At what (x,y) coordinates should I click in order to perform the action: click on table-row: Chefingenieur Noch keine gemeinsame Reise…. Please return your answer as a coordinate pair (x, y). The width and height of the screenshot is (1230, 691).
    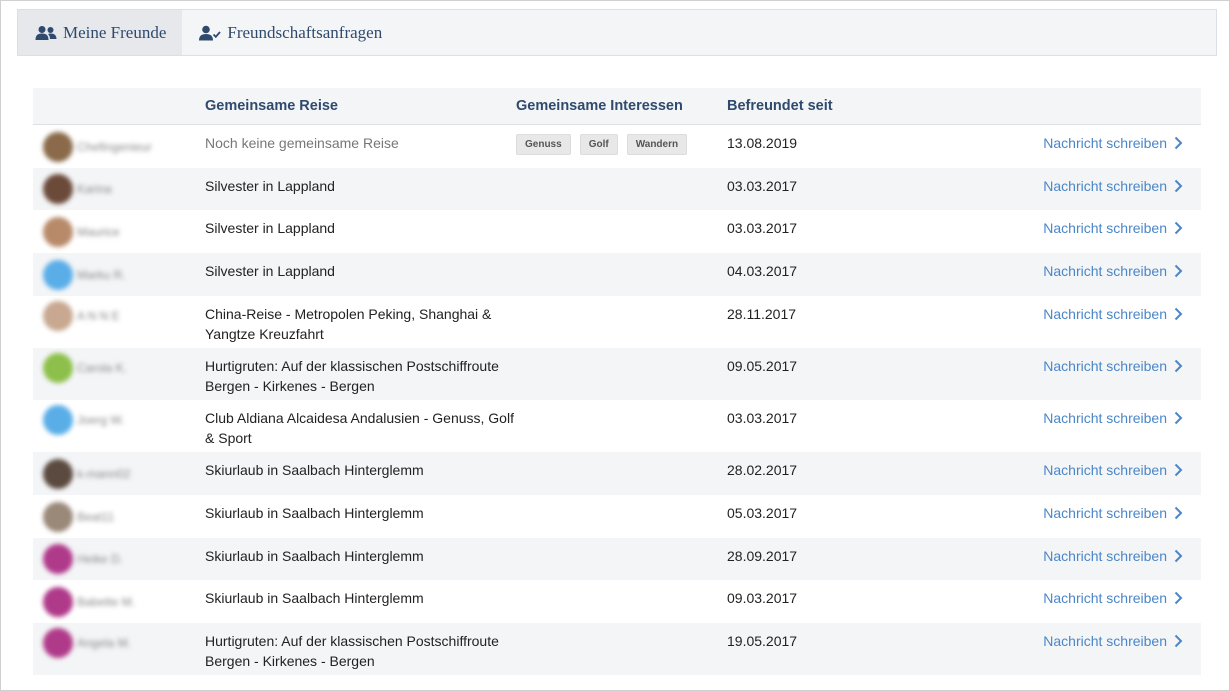
    Looking at the image, I should click on (617, 146).